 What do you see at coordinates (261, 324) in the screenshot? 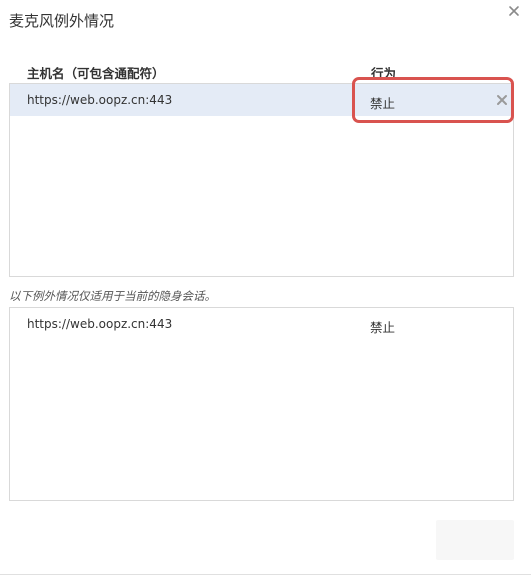
I see `incognito-exception-row: https://web.oopz.cn:443 禁止` at bounding box center [261, 324].